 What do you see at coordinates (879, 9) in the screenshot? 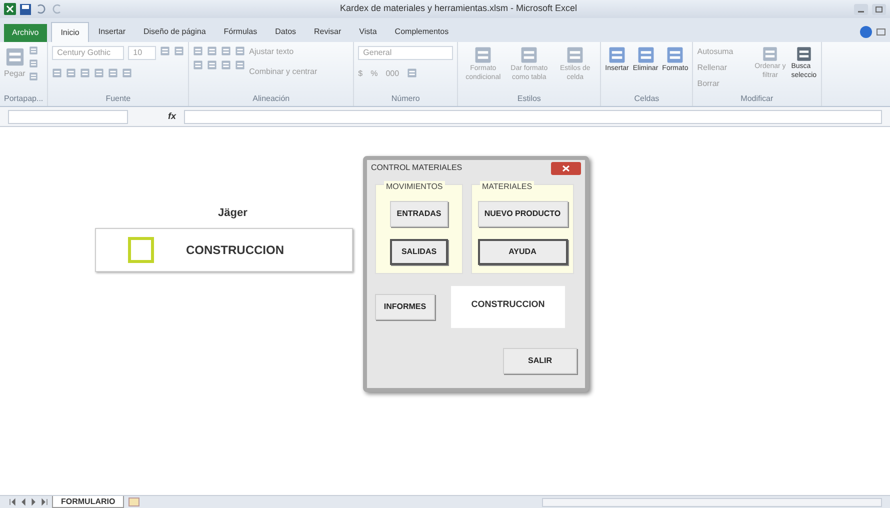
I see `maximize-icon` at bounding box center [879, 9].